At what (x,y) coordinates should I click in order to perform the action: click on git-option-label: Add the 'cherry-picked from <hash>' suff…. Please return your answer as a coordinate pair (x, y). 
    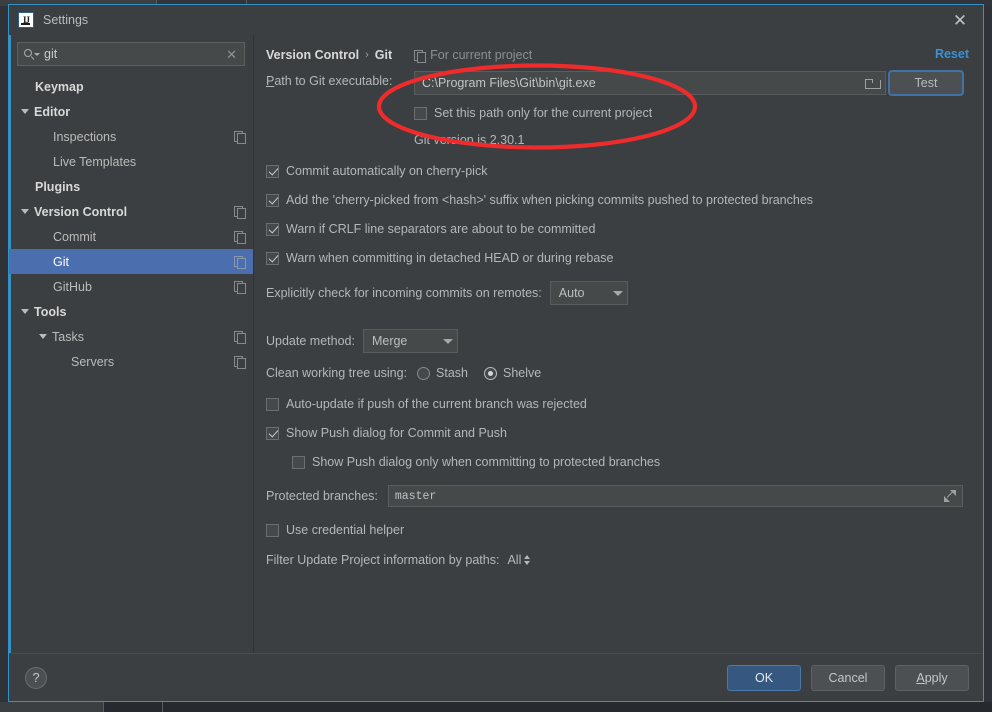
    Looking at the image, I should click on (550, 200).